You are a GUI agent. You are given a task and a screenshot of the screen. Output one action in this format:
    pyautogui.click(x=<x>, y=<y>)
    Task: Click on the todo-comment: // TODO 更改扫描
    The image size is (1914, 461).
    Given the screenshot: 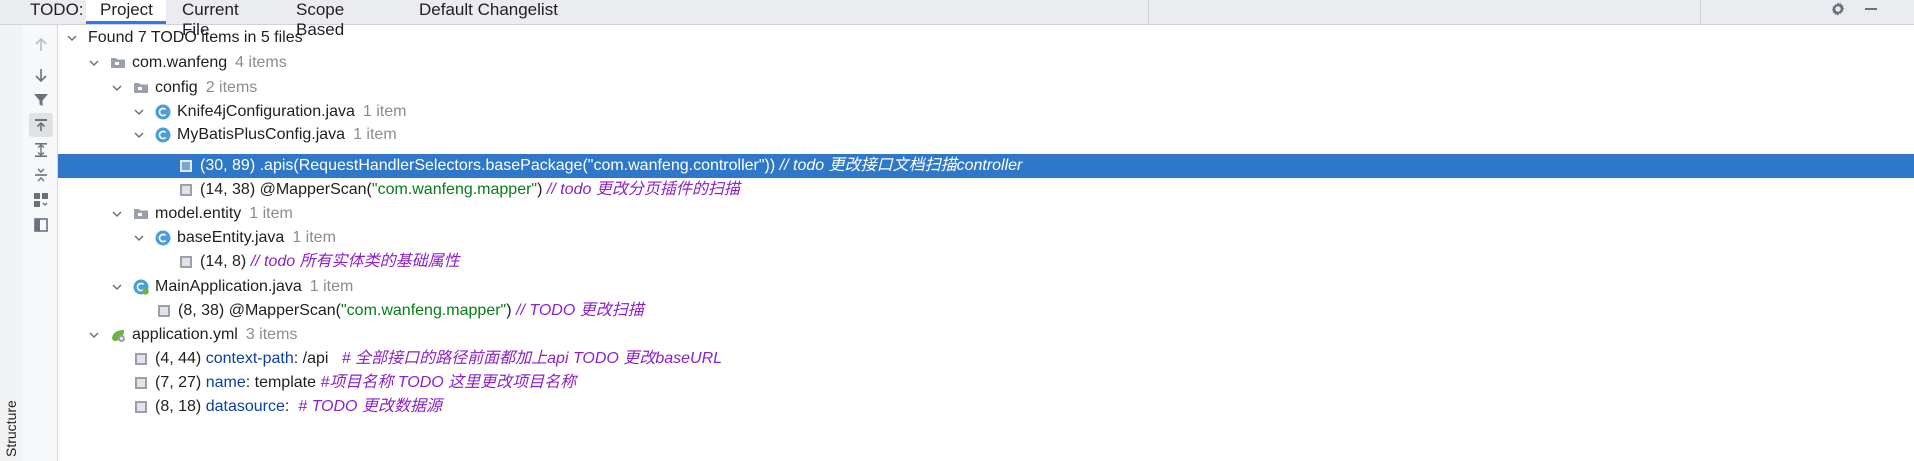 What is the action you would take?
    pyautogui.click(x=580, y=310)
    